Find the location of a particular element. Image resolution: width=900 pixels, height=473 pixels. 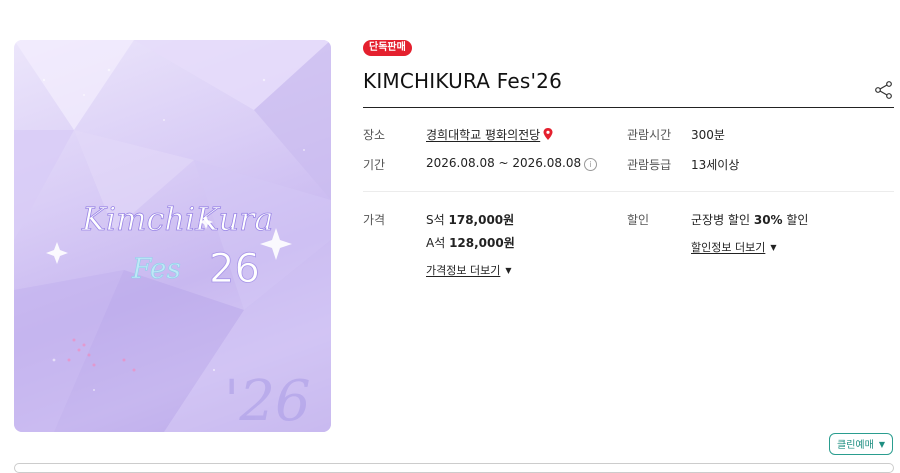

price-item-s: S석 178,000원 is located at coordinates (470, 219).